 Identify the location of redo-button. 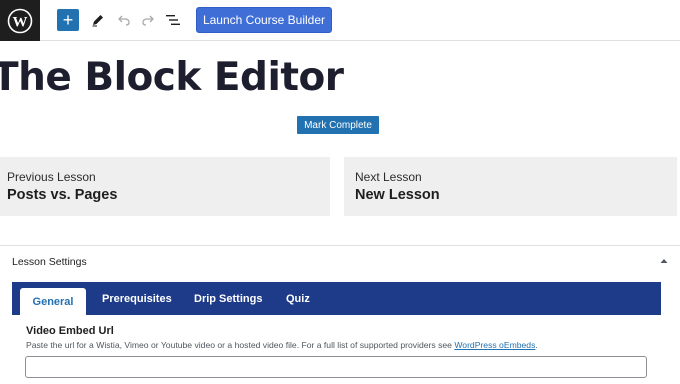
(148, 20).